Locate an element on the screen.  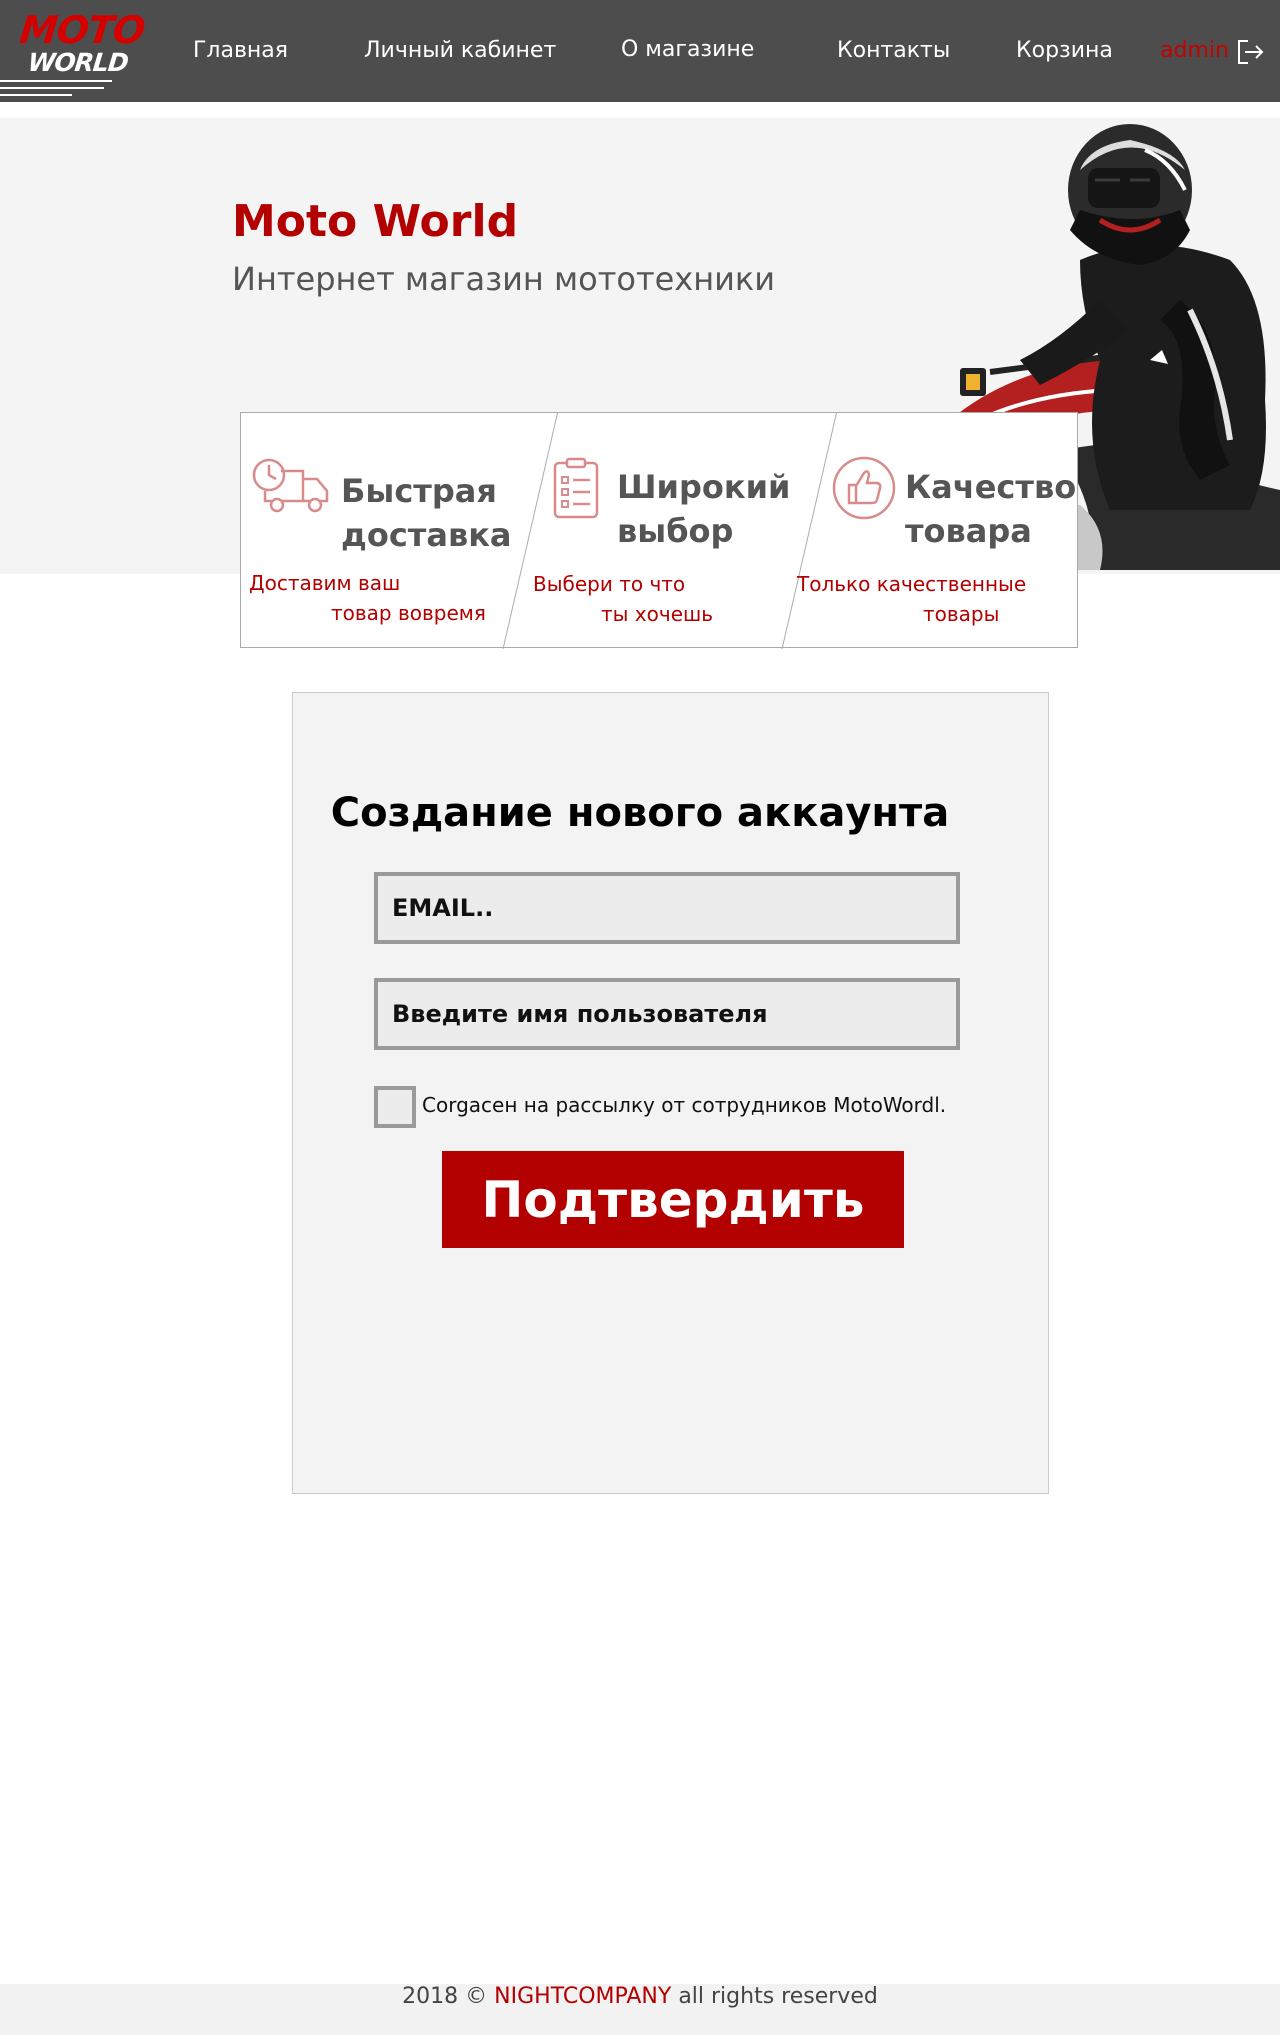
email-field is located at coordinates (667, 908).